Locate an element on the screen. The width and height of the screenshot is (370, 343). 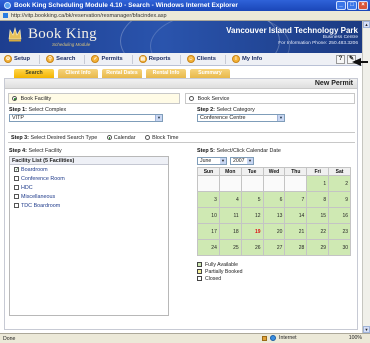
calendar-day: 7 is located at coordinates (296, 199).